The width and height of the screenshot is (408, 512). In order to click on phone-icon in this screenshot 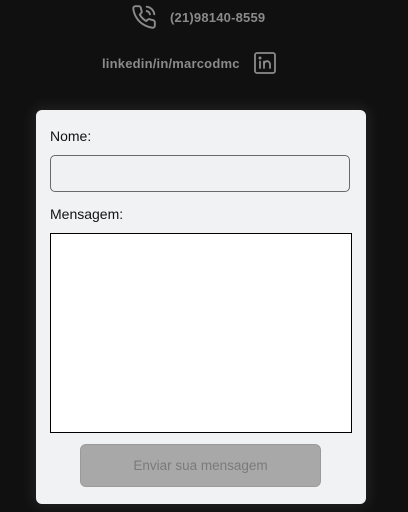, I will do `click(144, 17)`.